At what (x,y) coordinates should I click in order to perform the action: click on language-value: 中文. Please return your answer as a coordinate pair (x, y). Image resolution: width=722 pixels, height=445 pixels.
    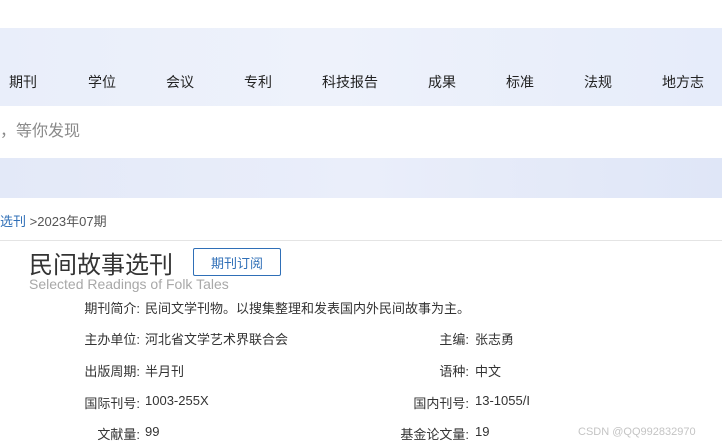
    Looking at the image, I should click on (488, 371).